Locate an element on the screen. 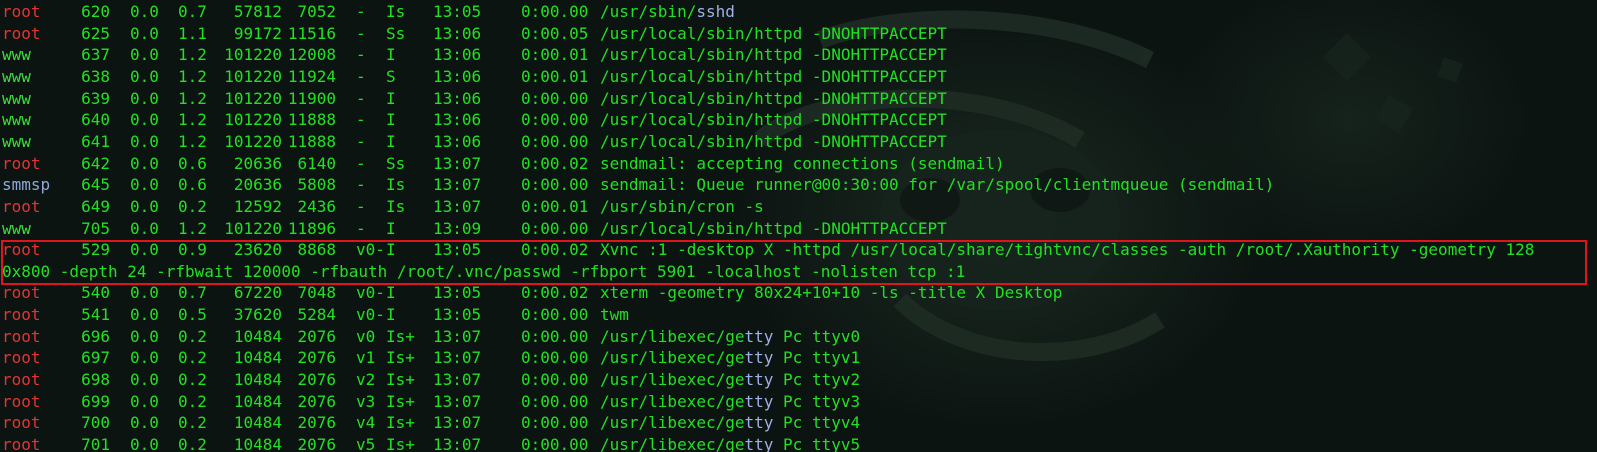  command-text: twm is located at coordinates (614, 314).